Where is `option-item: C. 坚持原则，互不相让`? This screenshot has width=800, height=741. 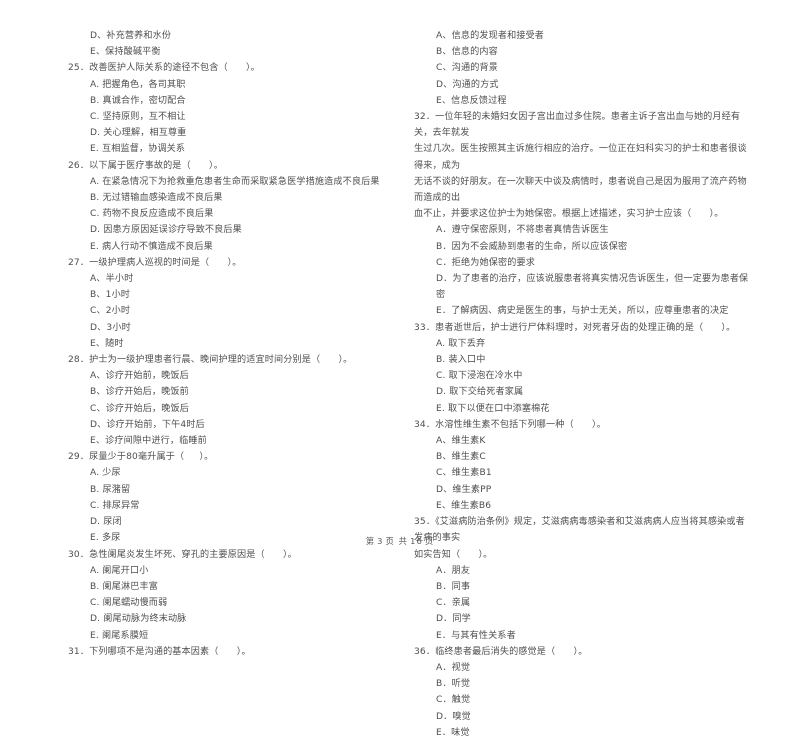 option-item: C. 坚持原则，互不相让 is located at coordinates (138, 117).